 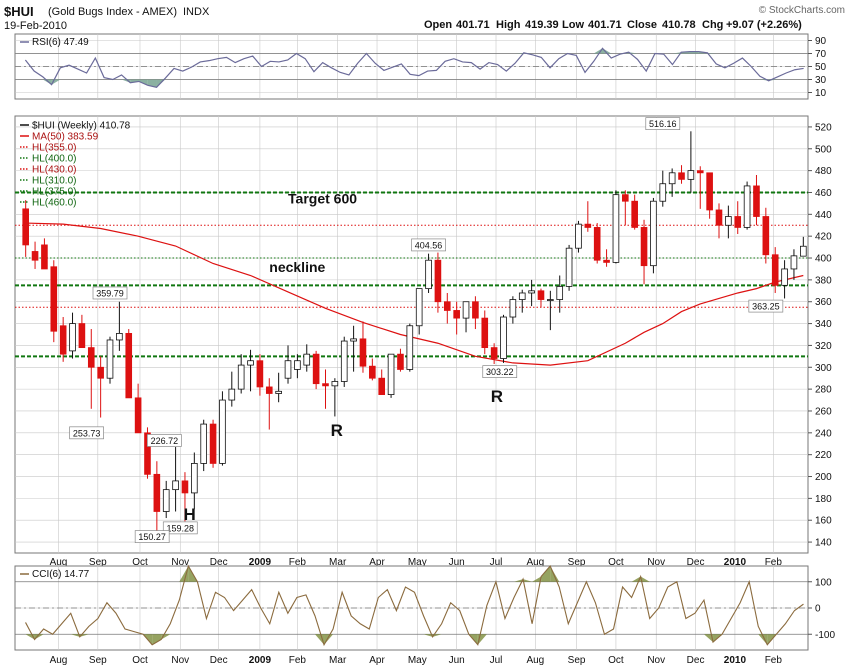 I want to click on y-tick-label: 260, so click(x=823, y=411).